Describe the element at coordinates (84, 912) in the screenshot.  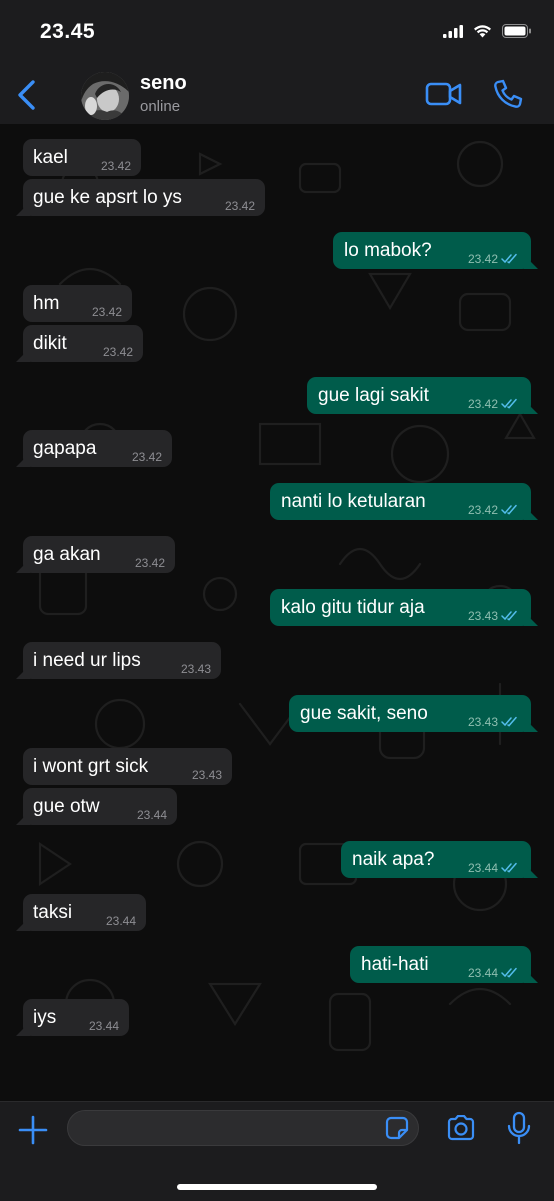
I see `message-incoming: taksi 23.44` at that location.